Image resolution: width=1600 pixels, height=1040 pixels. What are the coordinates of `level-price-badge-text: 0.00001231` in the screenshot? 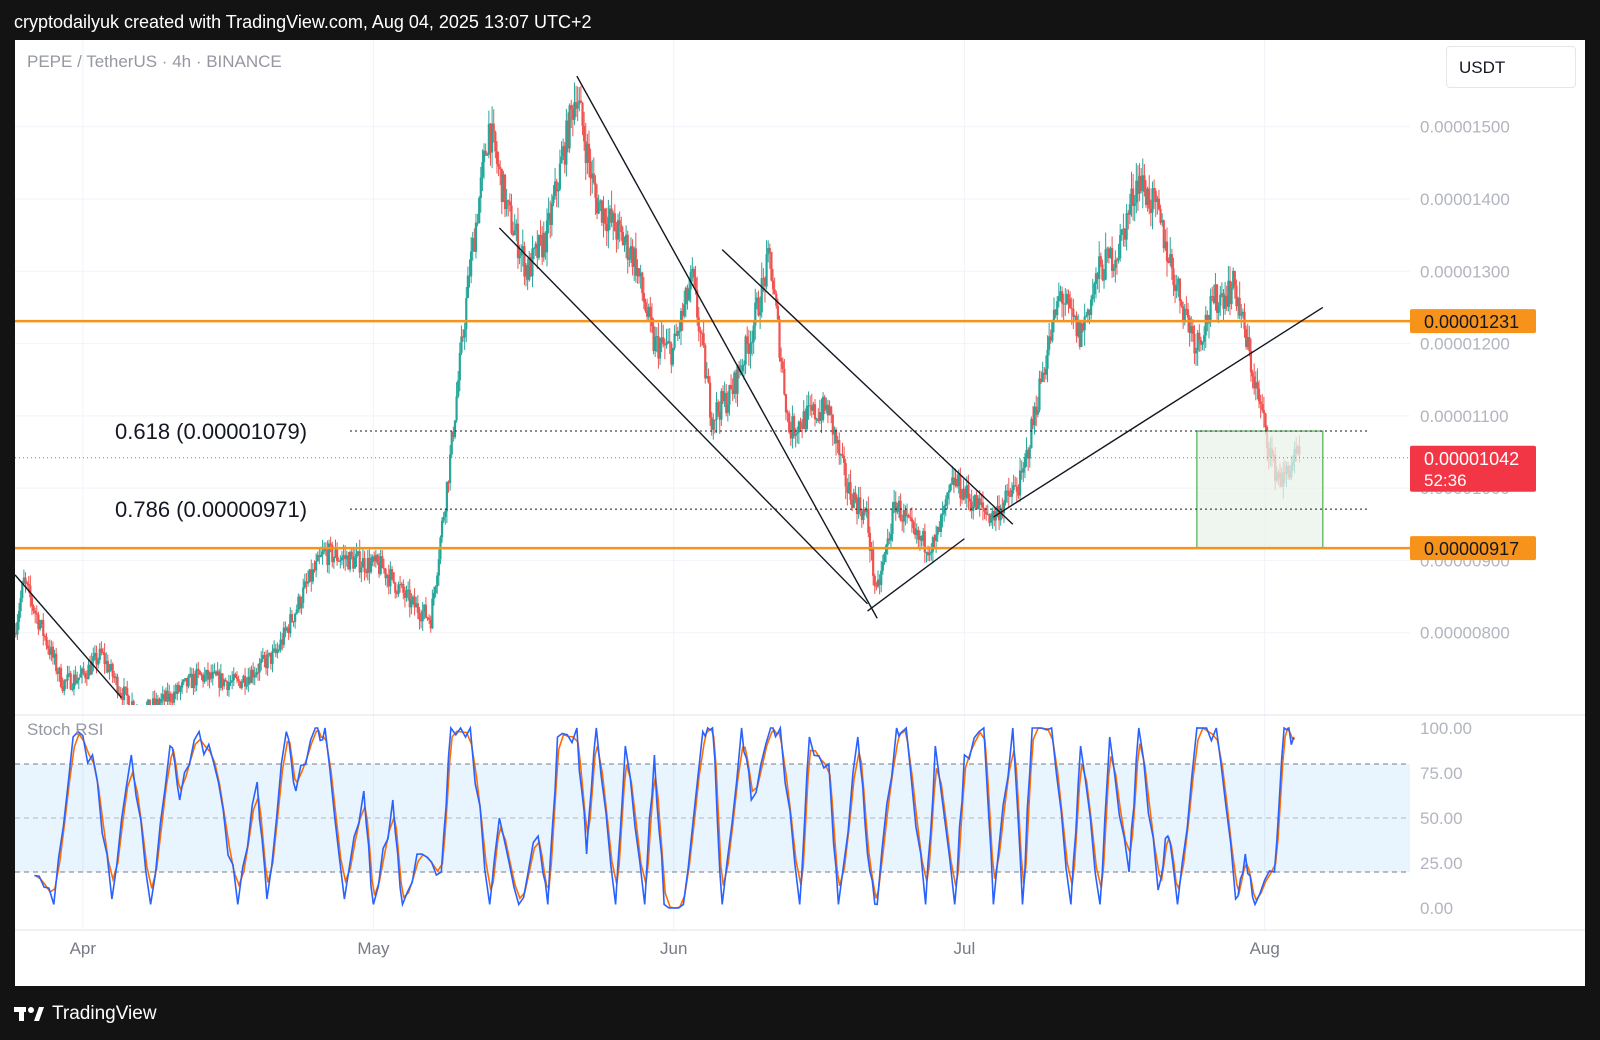 It's located at (1471, 322).